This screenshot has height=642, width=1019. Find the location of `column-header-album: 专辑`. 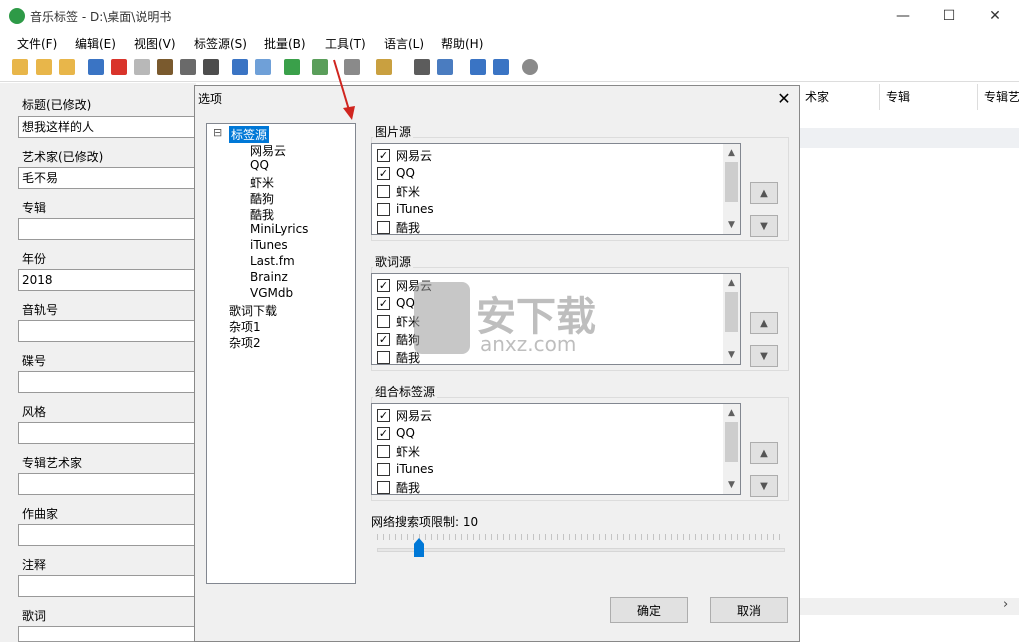

column-header-album: 专辑 is located at coordinates (928, 97).